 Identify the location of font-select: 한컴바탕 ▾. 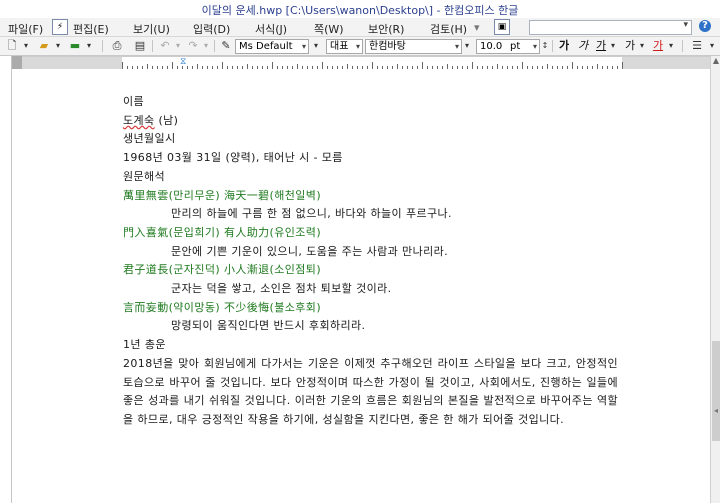
(413, 46).